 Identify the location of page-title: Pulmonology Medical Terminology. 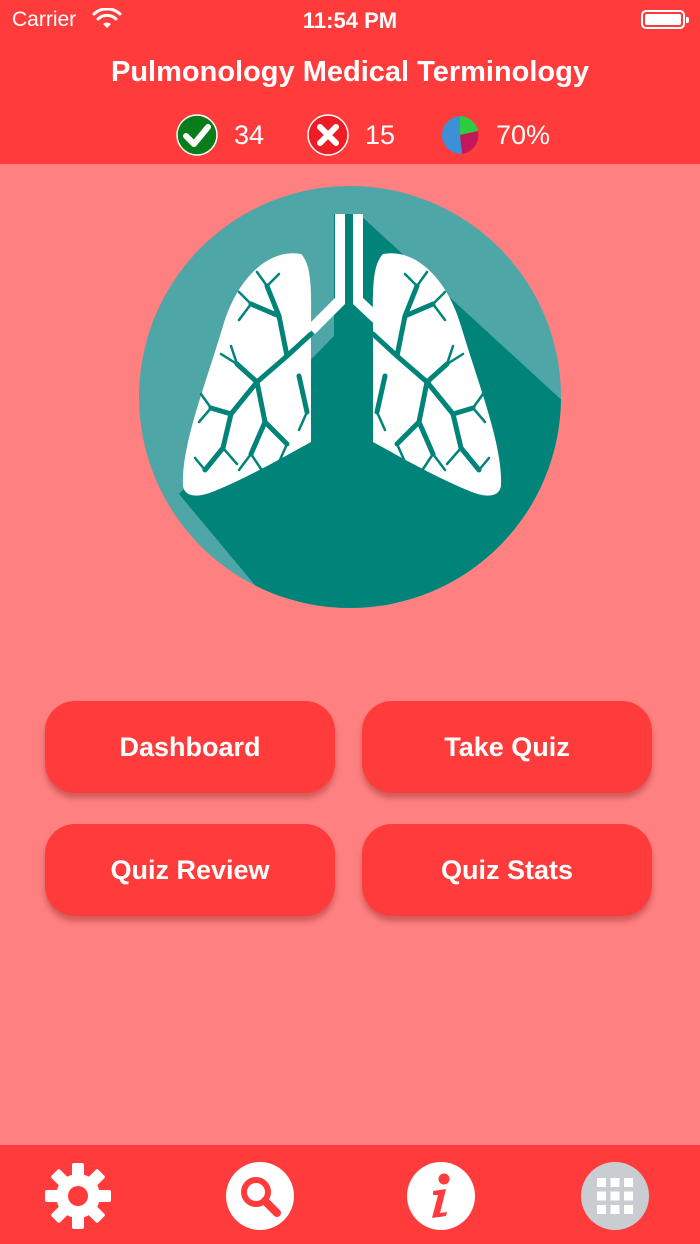
(349, 72).